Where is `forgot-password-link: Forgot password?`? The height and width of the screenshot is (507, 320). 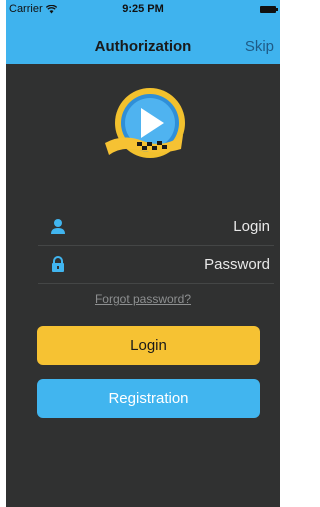 forgot-password-link: Forgot password? is located at coordinates (143, 299).